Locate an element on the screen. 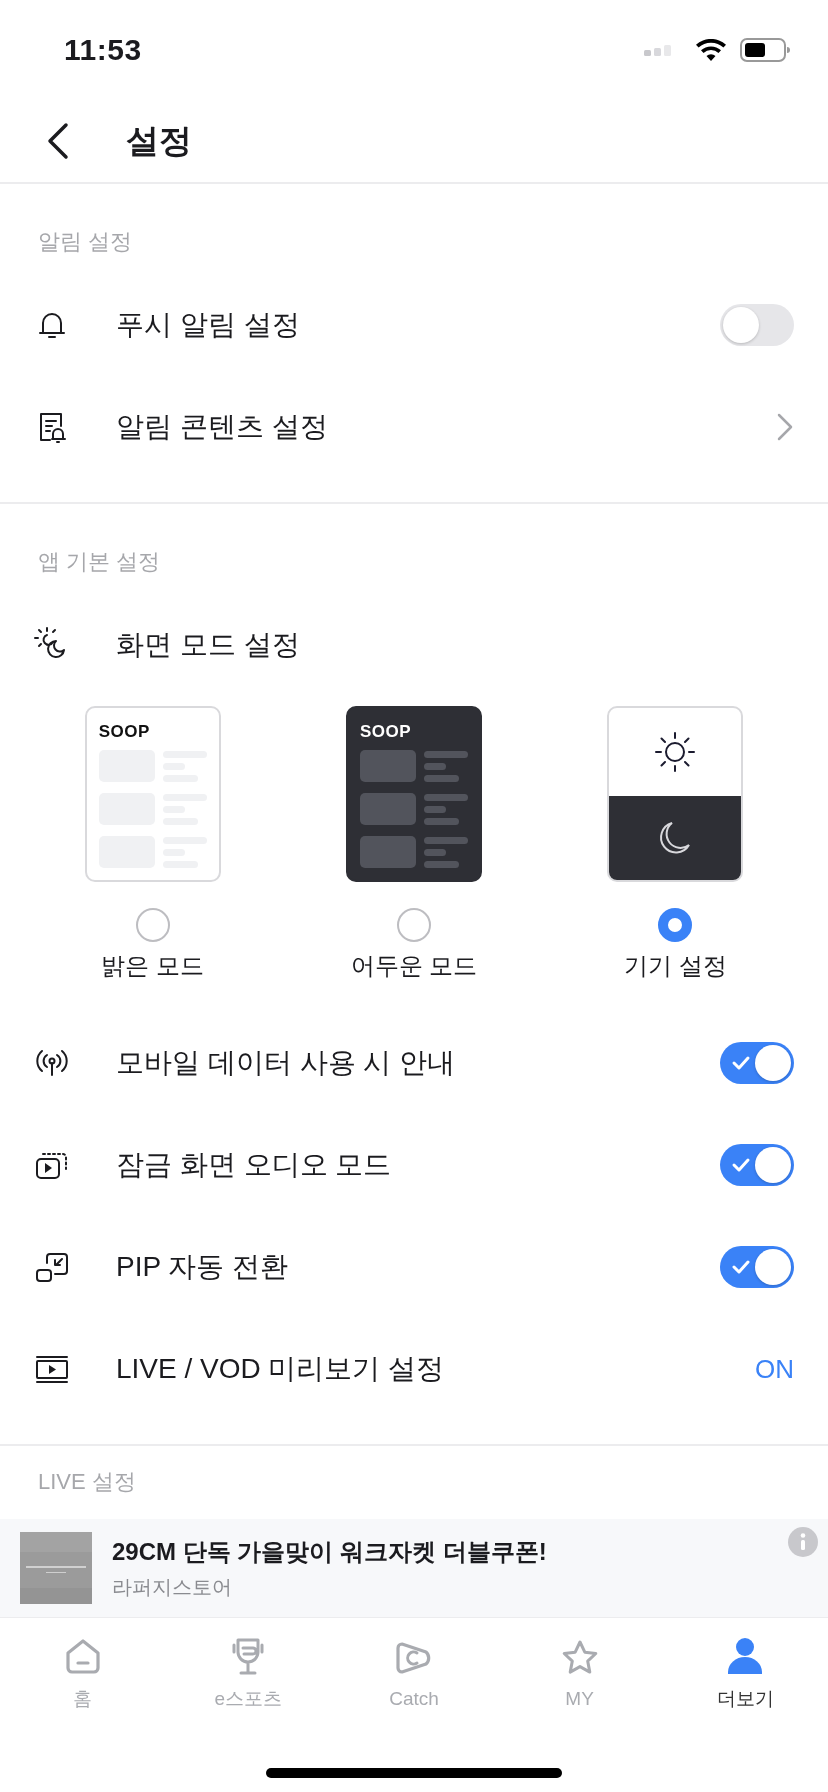 This screenshot has width=828, height=1792. section-title: 앱 기본 설정 is located at coordinates (99, 562).